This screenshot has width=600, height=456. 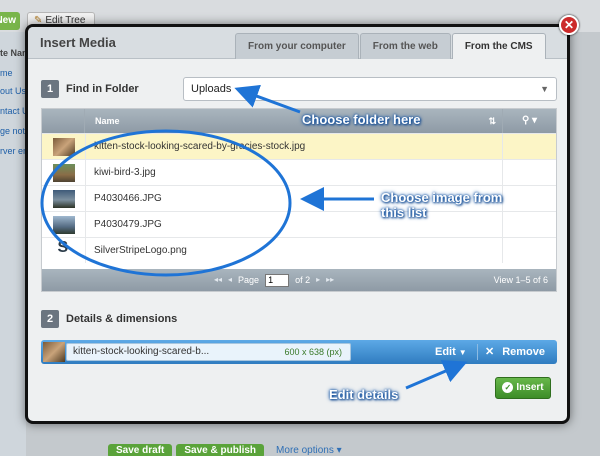 I want to click on selected-thumbnail, so click(x=54, y=352).